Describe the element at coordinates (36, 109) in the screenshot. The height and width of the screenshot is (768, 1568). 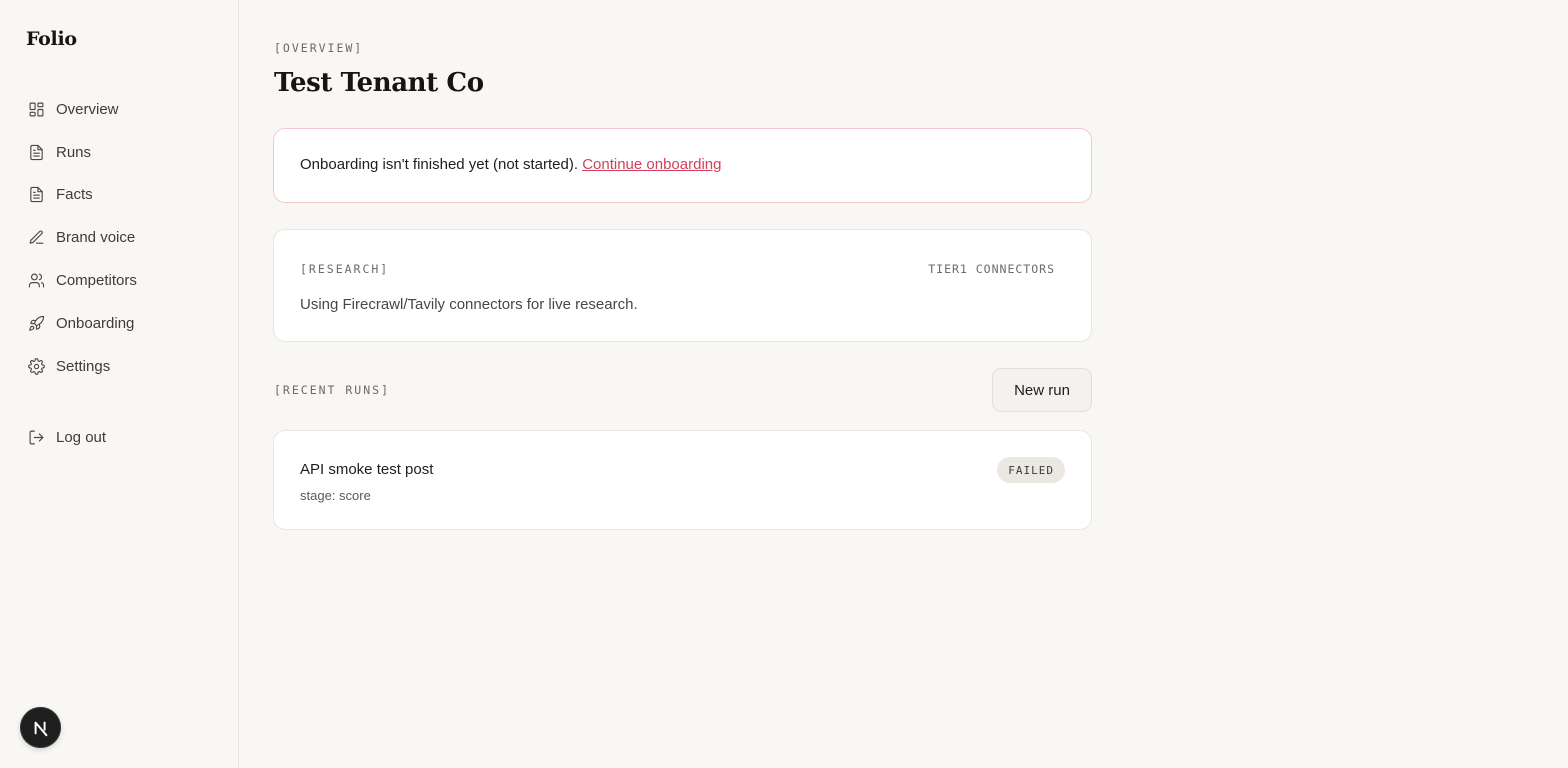
I see `grid-icon` at that location.